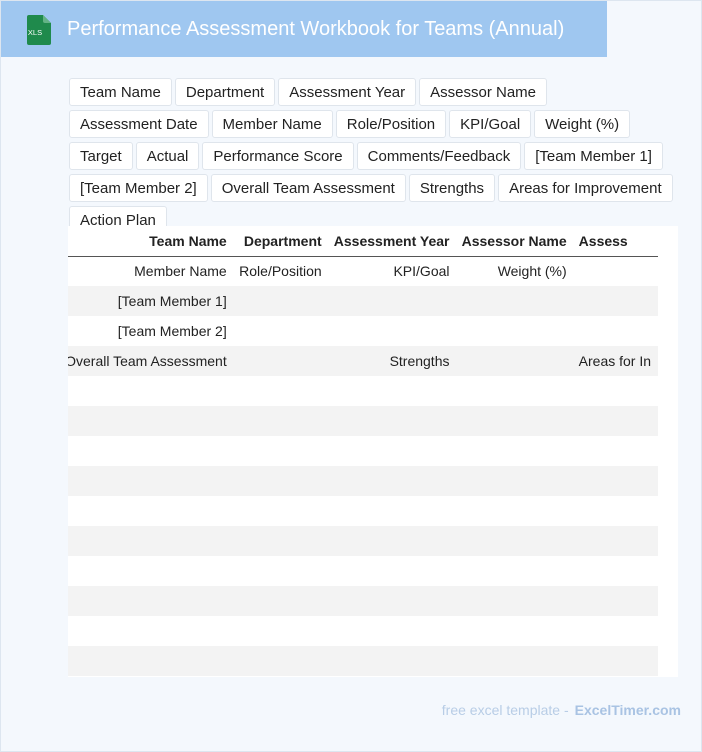 The image size is (702, 752). What do you see at coordinates (150, 301) in the screenshot?
I see `table-cell: [Team Member 1]` at bounding box center [150, 301].